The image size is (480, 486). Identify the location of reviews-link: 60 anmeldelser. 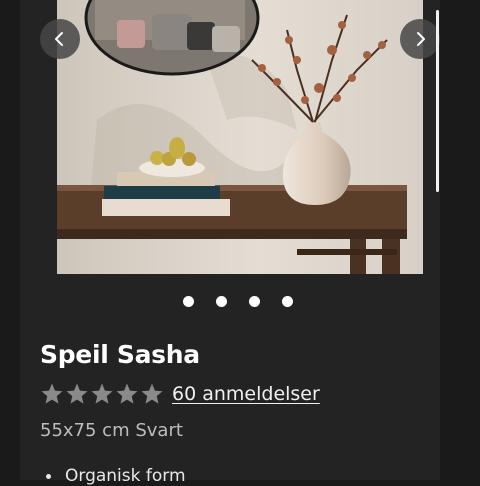
(246, 394).